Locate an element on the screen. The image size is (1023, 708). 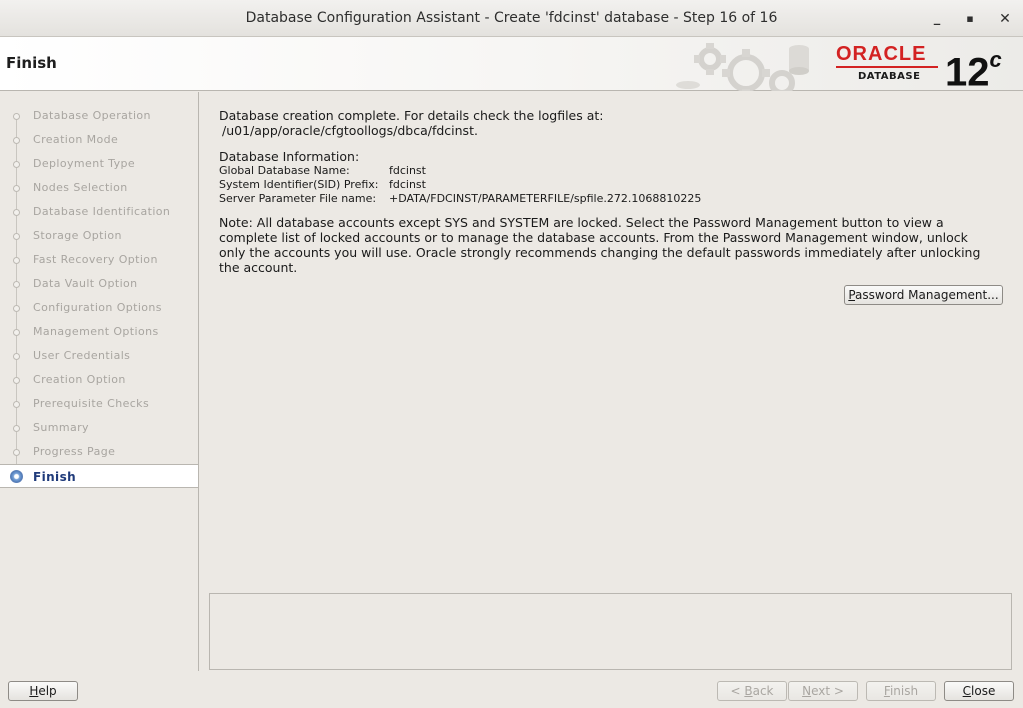
nav-step-label: Storage Option is located at coordinates (77, 235).